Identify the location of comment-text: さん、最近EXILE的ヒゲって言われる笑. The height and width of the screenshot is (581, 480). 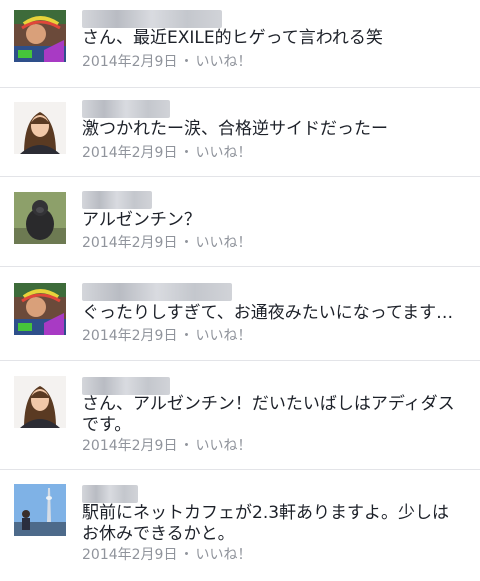
(232, 38).